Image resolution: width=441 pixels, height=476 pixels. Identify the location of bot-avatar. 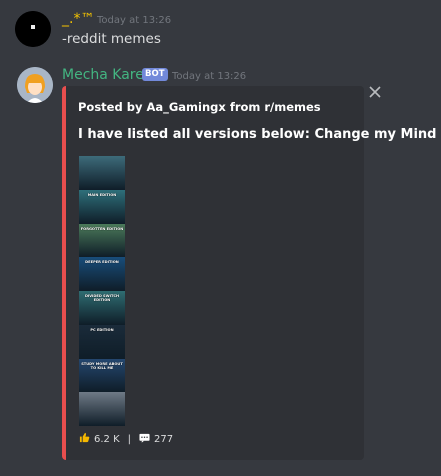
(35, 85).